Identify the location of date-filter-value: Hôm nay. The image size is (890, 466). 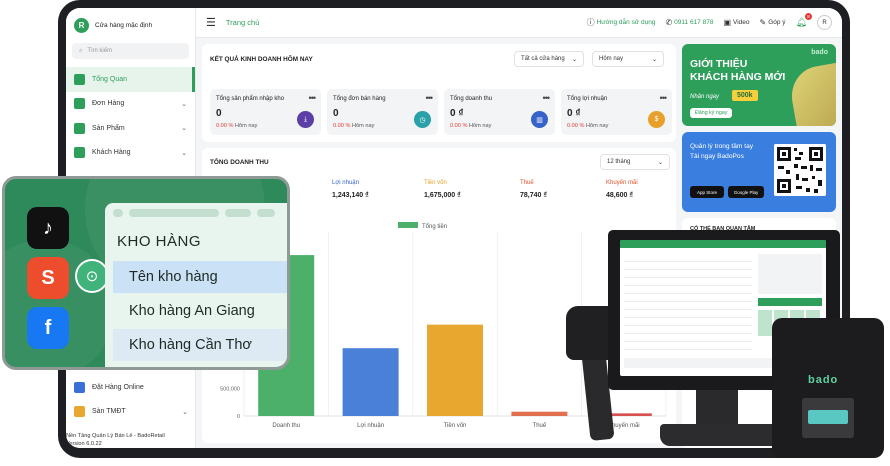
(611, 59).